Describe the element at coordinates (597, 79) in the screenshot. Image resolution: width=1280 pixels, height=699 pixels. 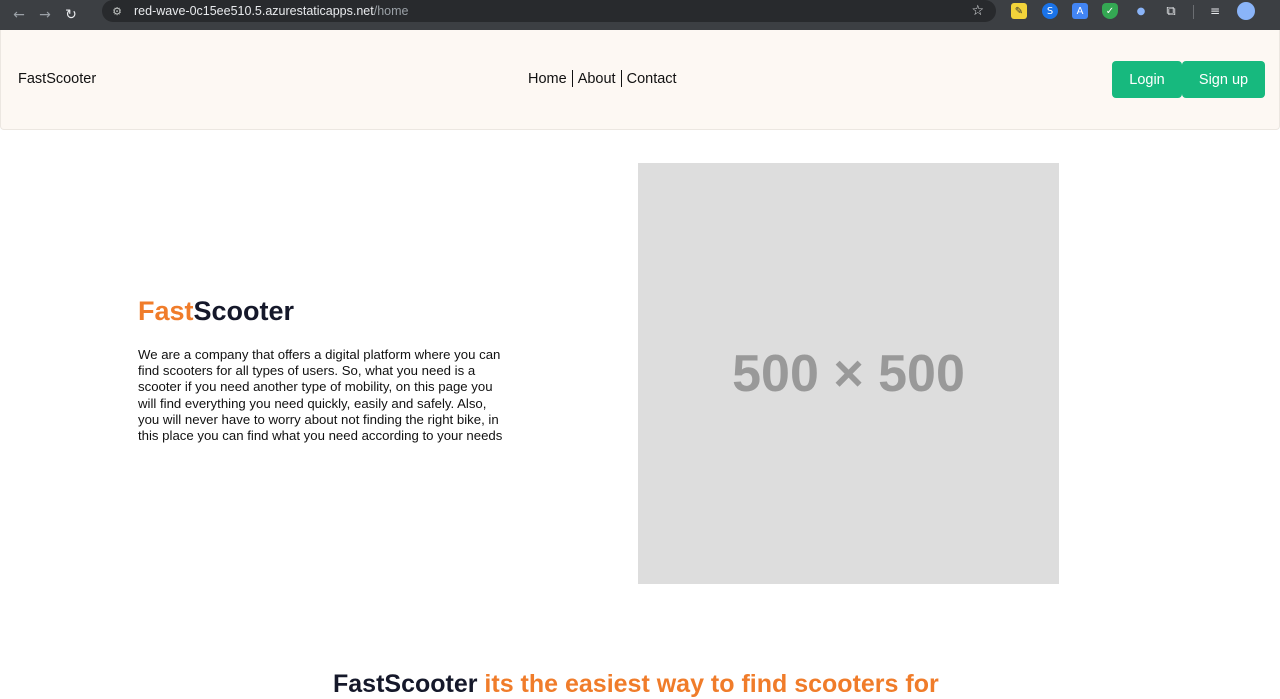
I see `nav-link-about: About` at that location.